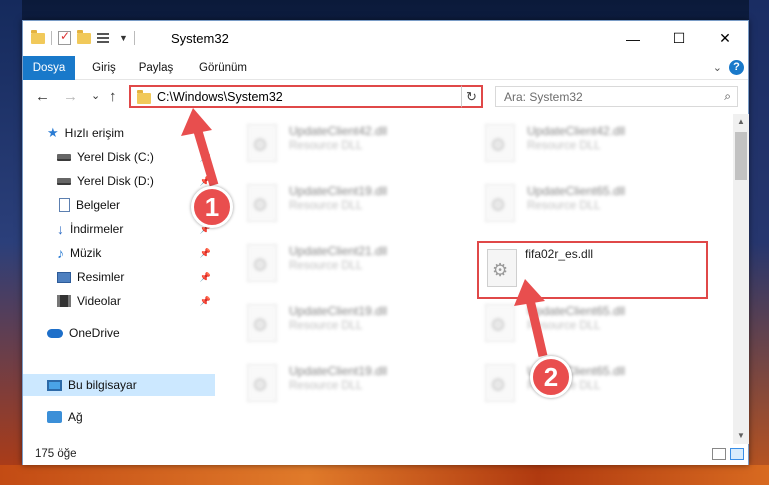  I want to click on tab-share: Paylaş, so click(156, 68).